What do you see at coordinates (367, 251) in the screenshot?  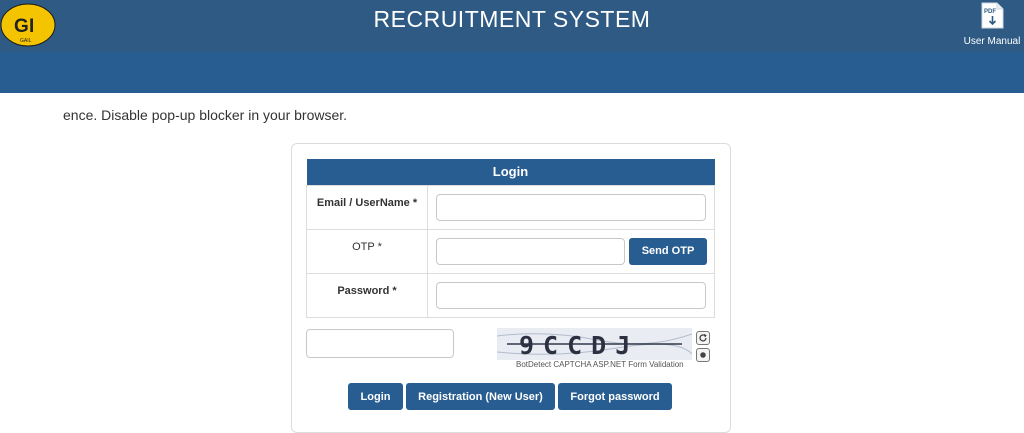 I see `otp-label: OTP *` at bounding box center [367, 251].